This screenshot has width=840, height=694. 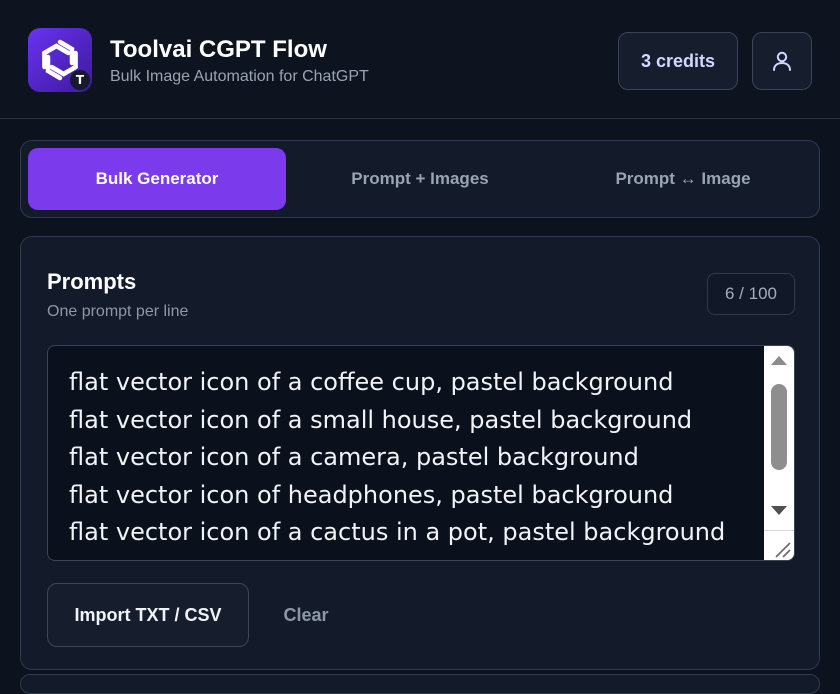 What do you see at coordinates (783, 550) in the screenshot?
I see `resize-grip-icon` at bounding box center [783, 550].